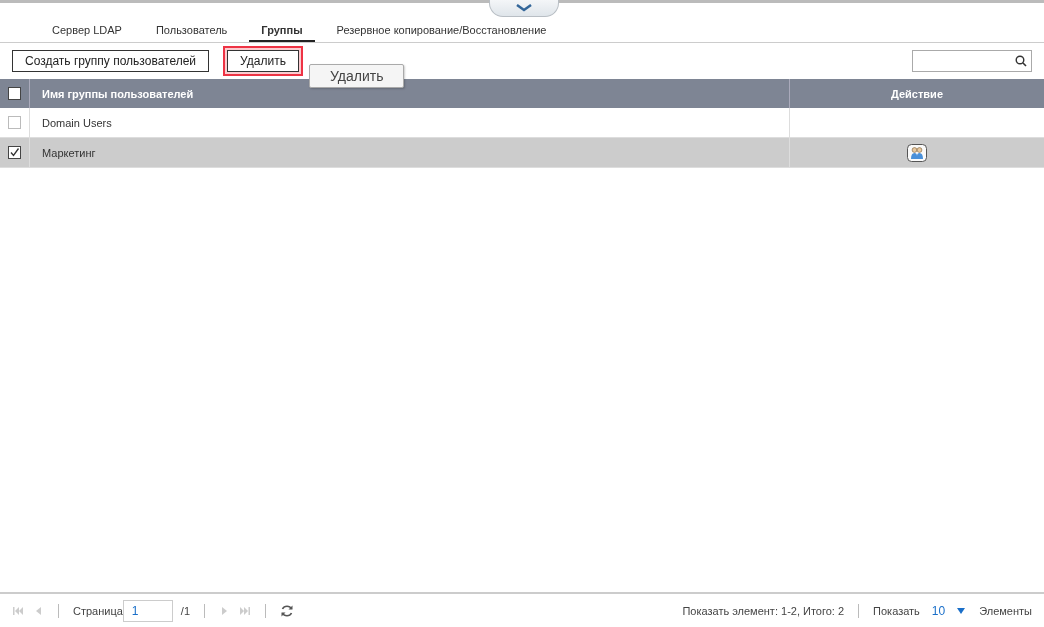 The height and width of the screenshot is (627, 1044). What do you see at coordinates (191, 33) in the screenshot?
I see `tab: Пользователь` at bounding box center [191, 33].